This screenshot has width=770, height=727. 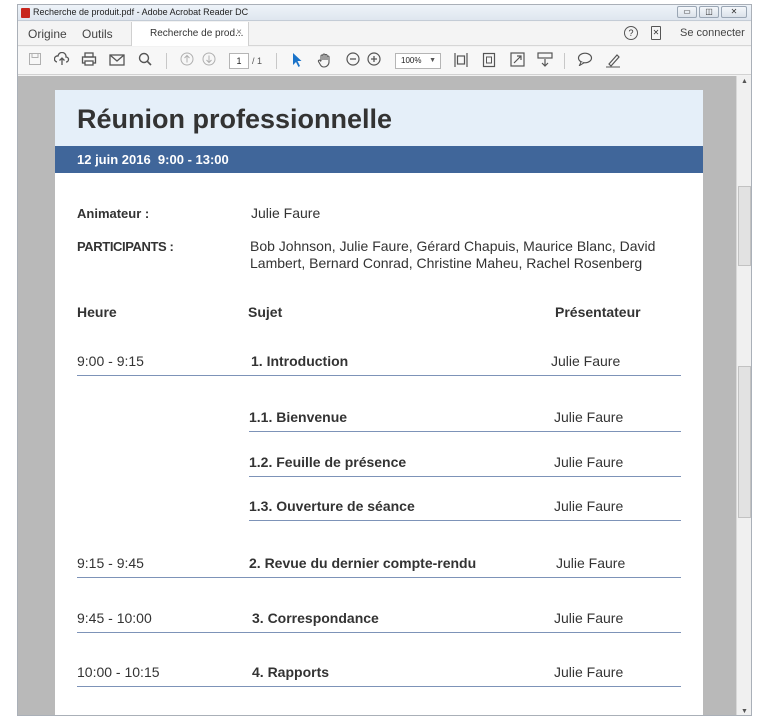 What do you see at coordinates (209, 61) in the screenshot?
I see `next-page-icon` at bounding box center [209, 61].